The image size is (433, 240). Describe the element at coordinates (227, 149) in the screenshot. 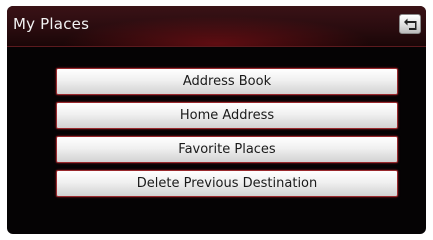

I see `favorite-places-button: Favorite Places` at that location.